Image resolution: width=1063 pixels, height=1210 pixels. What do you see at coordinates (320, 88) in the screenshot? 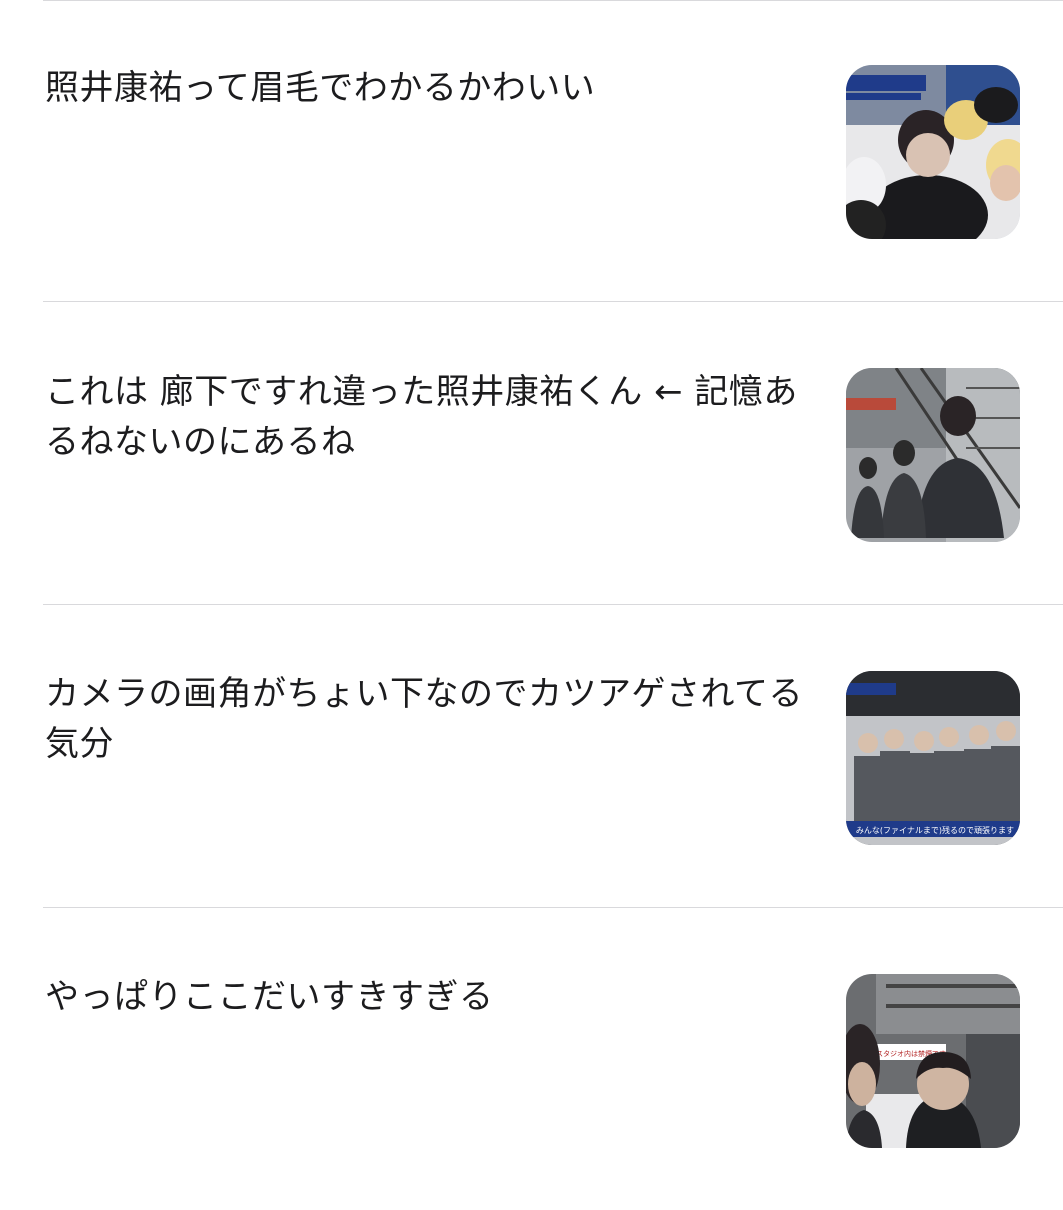
I see `note-text: 照井康祐って眉毛でわかるかわいい` at bounding box center [320, 88].